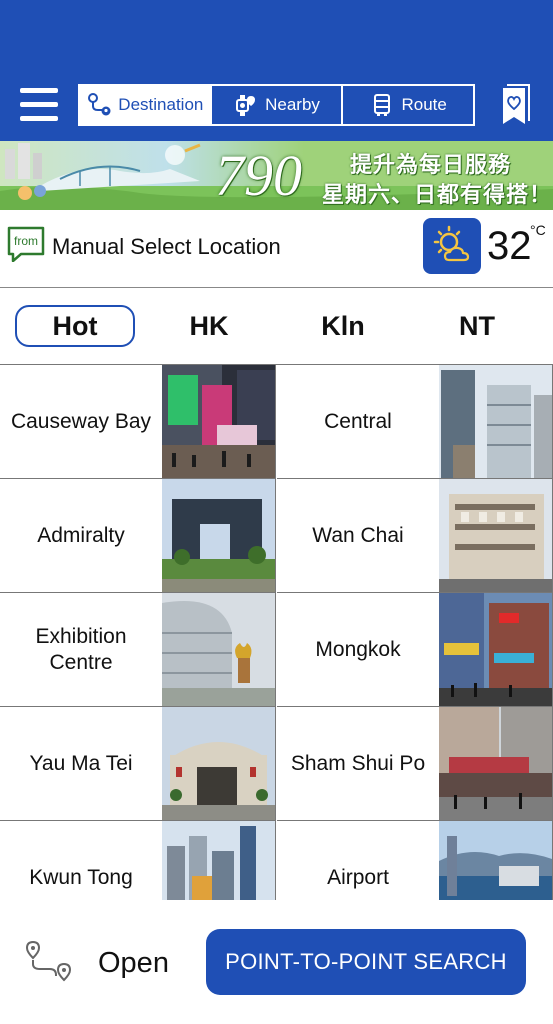 The image size is (553, 1024). What do you see at coordinates (516, 105) in the screenshot?
I see `bookmark-heart-icon` at bounding box center [516, 105].